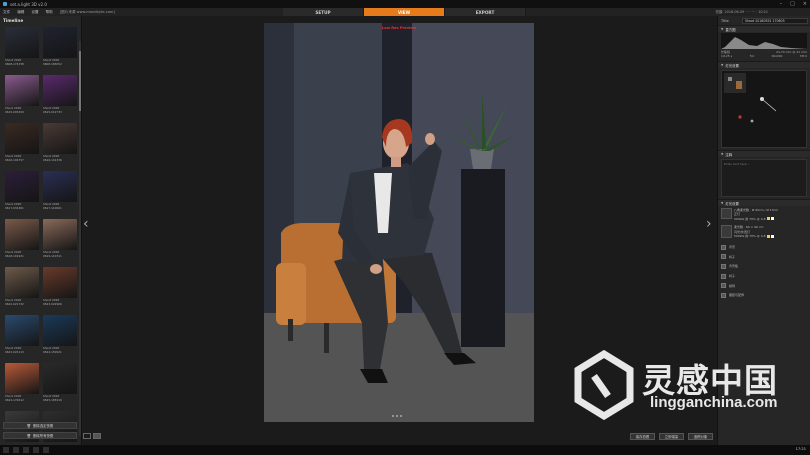 The image size is (810, 455). Describe the element at coordinates (60, 385) in the screenshot. I see `timeline-thumbnail: Shoot 2018 0625-185919` at that location.